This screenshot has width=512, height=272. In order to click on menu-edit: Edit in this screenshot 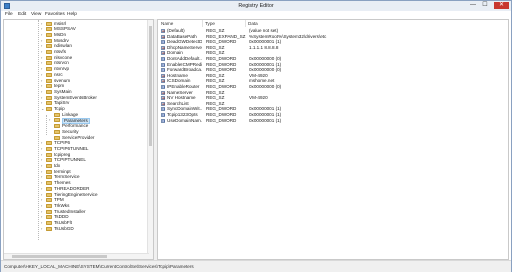, I will do `click(22, 14)`.